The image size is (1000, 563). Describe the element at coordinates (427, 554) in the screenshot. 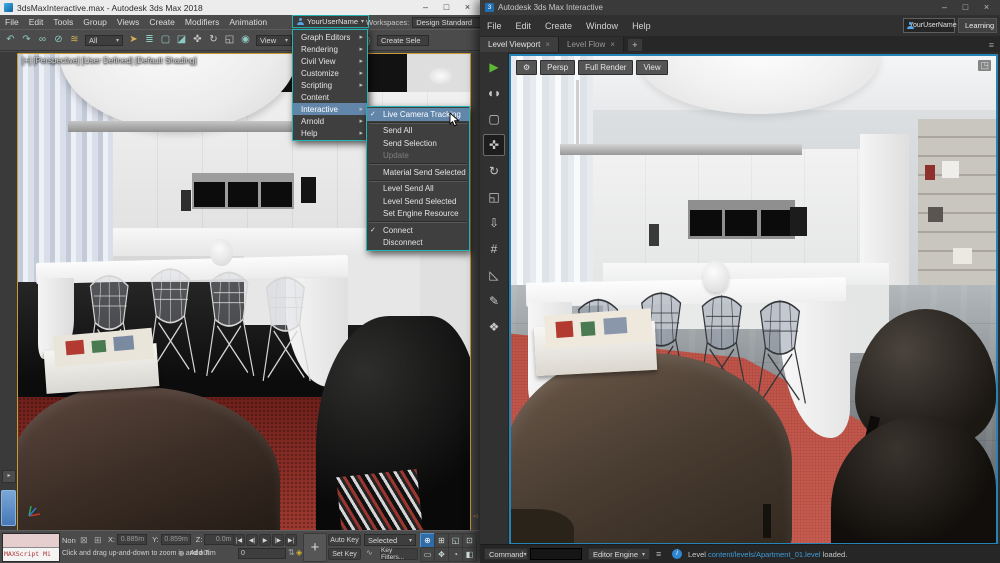

I see `zoom-region-icon: ▭` at that location.